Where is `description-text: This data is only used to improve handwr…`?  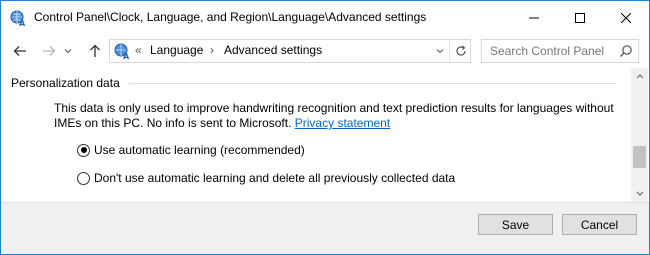
description-text: This data is only used to improve handwr… is located at coordinates (339, 116).